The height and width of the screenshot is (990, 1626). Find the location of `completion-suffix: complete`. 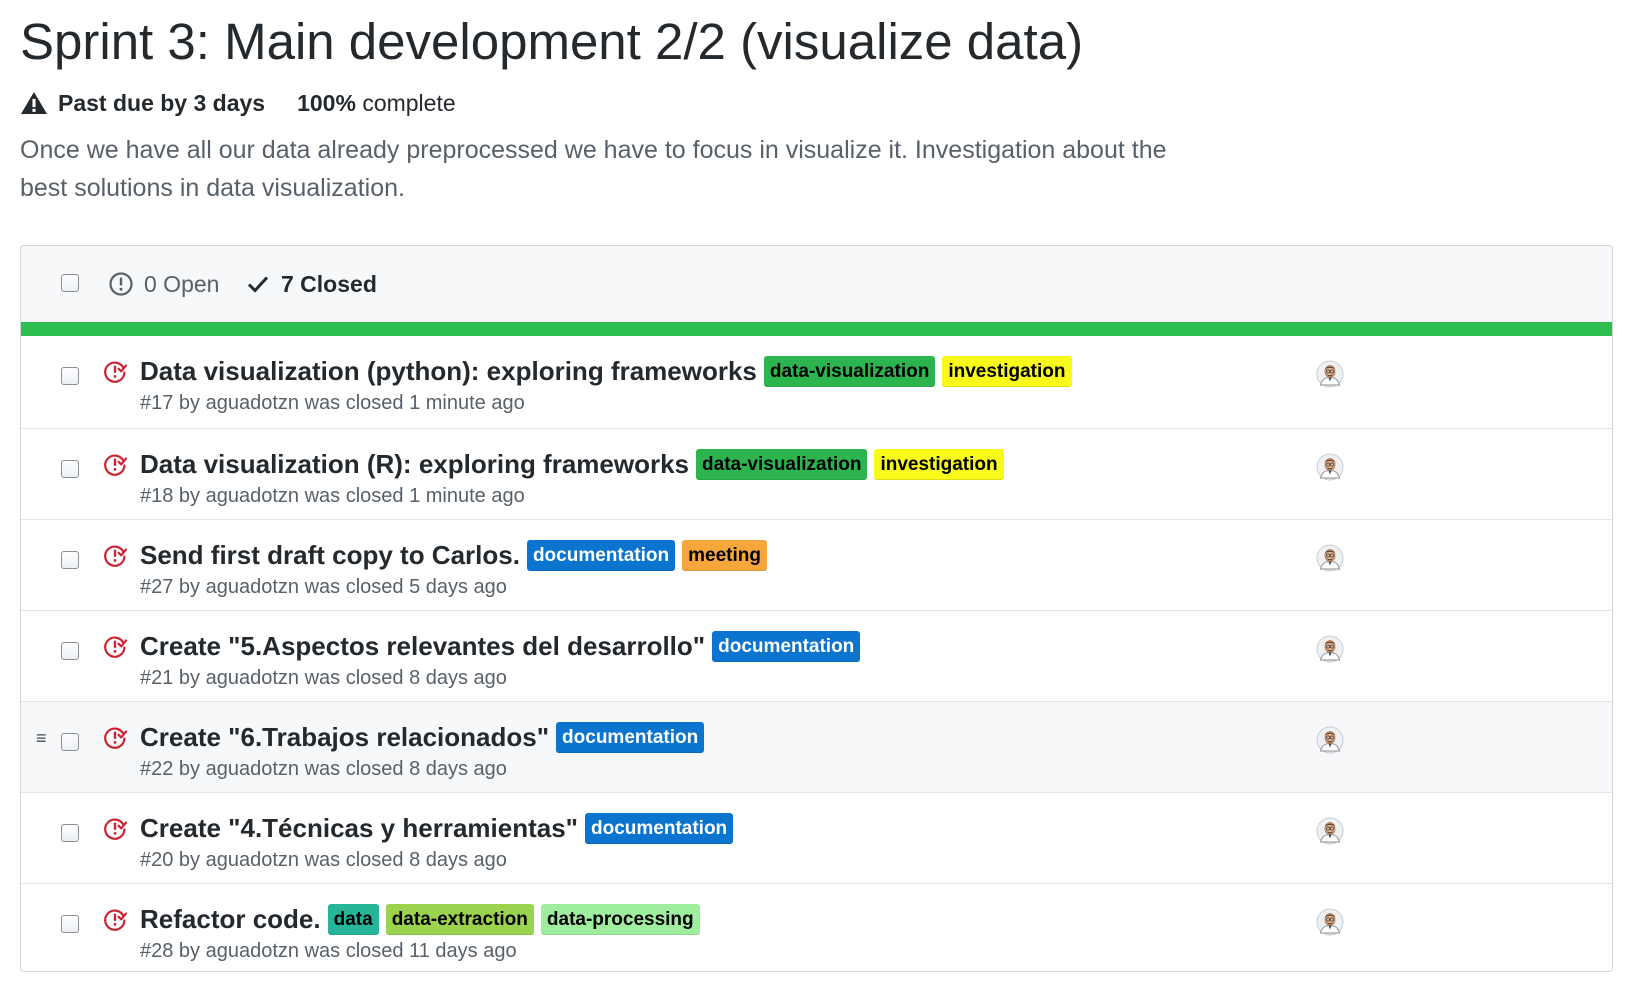

completion-suffix: complete is located at coordinates (409, 102).